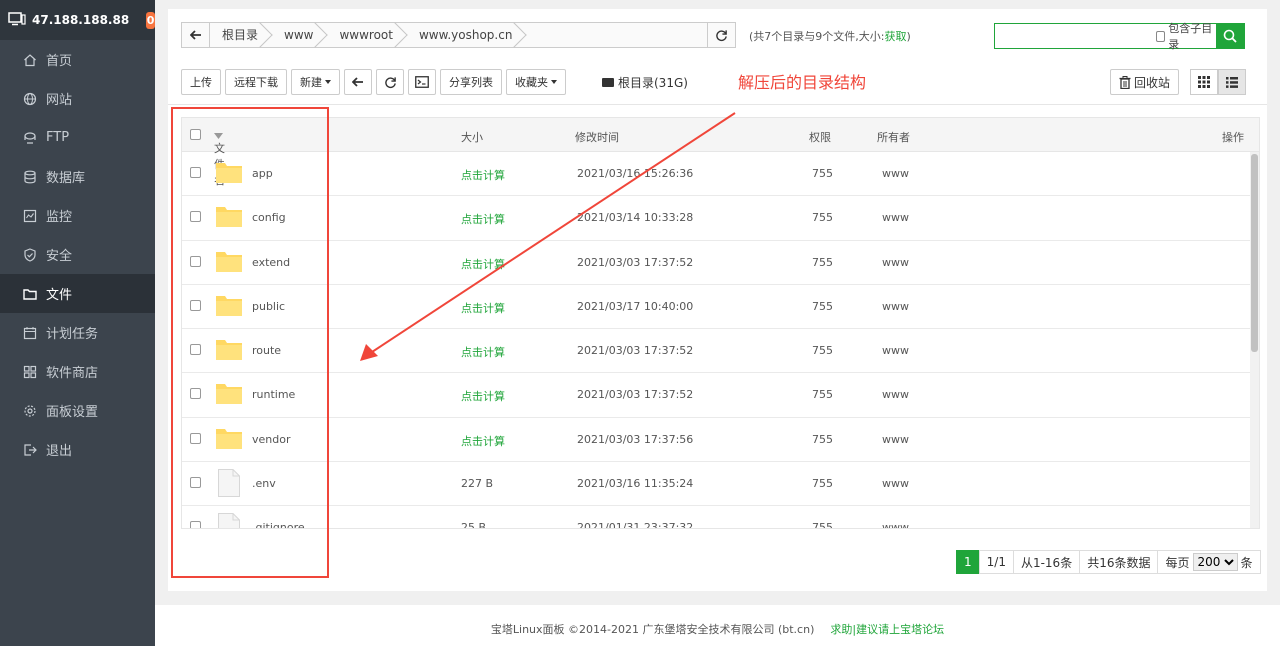 The height and width of the screenshot is (646, 1280). I want to click on terminal-icon, so click(422, 82).